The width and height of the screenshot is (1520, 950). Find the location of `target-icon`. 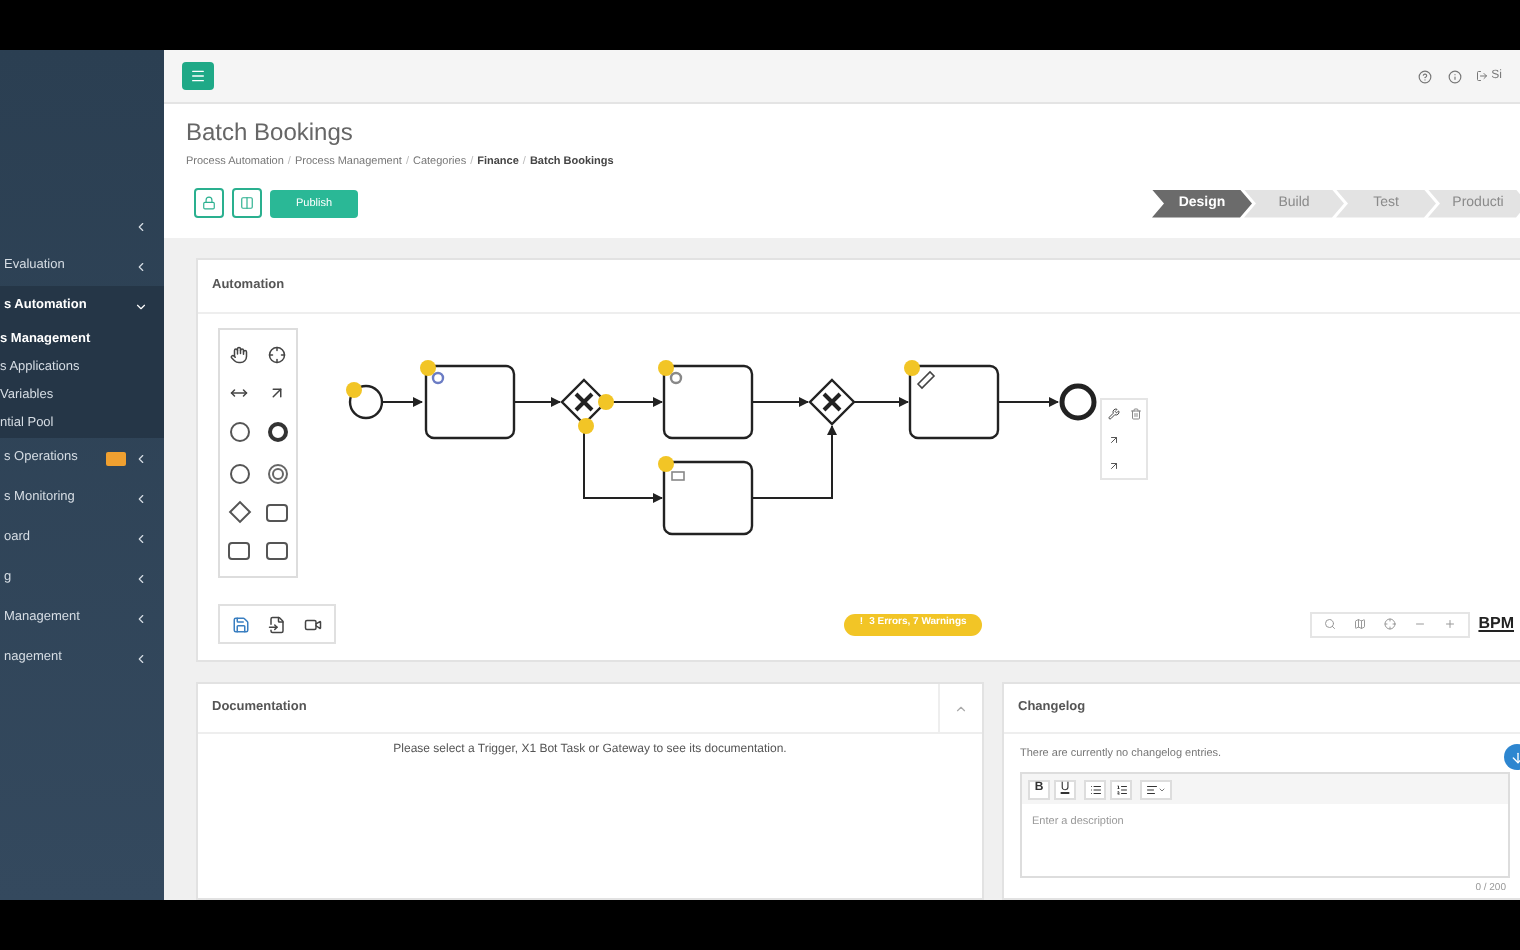

target-icon is located at coordinates (277, 473).